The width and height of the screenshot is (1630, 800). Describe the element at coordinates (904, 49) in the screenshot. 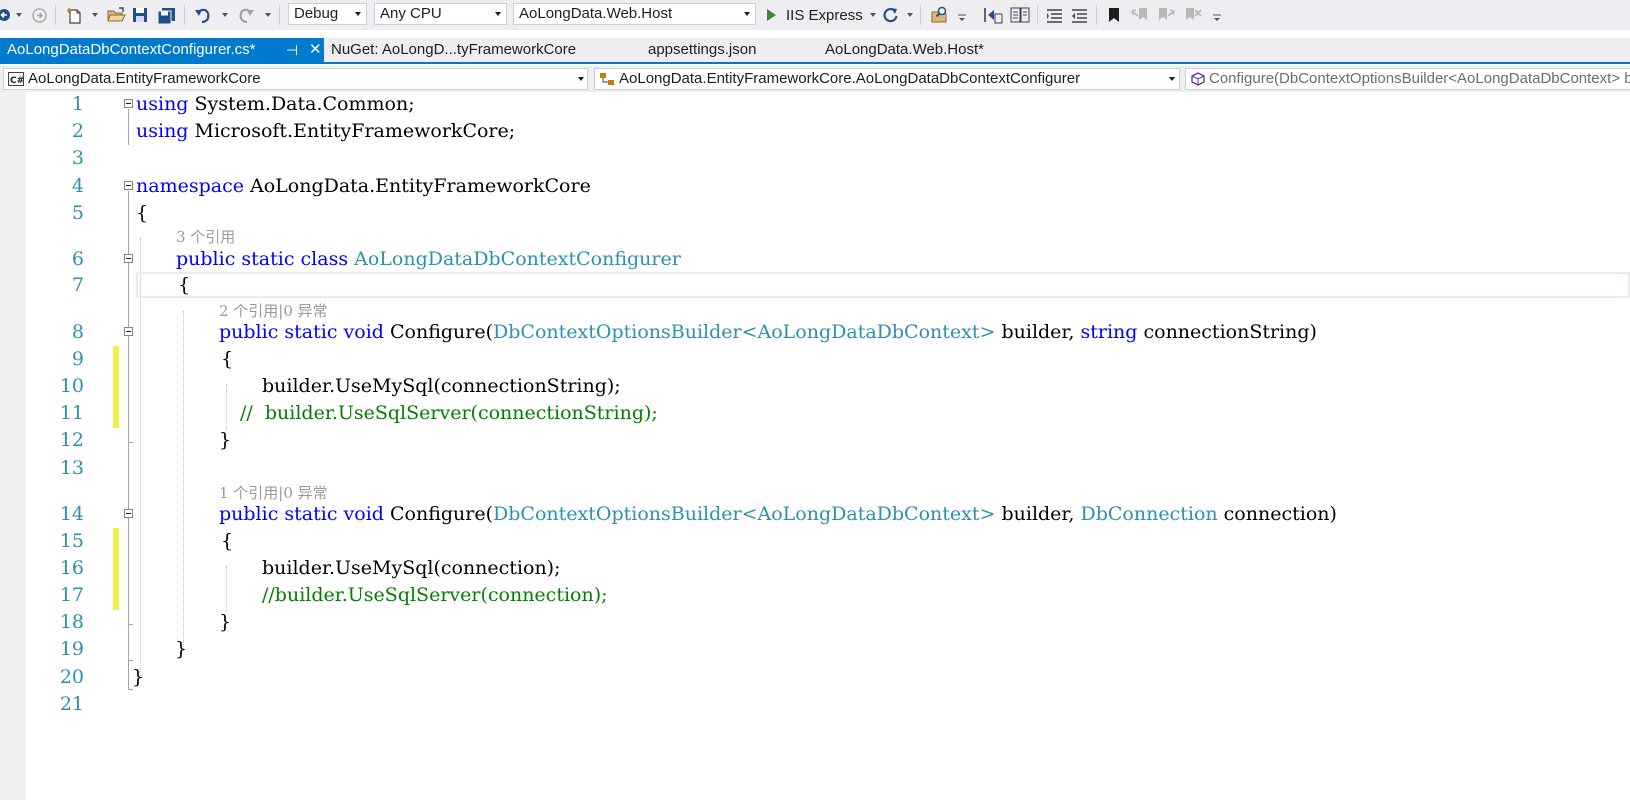

I see `tab-label: AoLongData.Web.Host*` at that location.